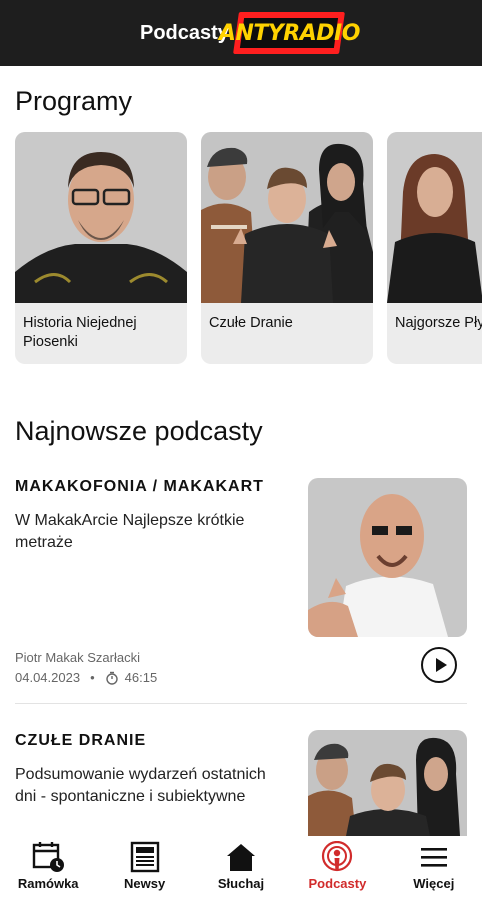 This screenshot has width=482, height=900. I want to click on latest-podcasts-heading: Najnowsze podcasty, so click(139, 431).